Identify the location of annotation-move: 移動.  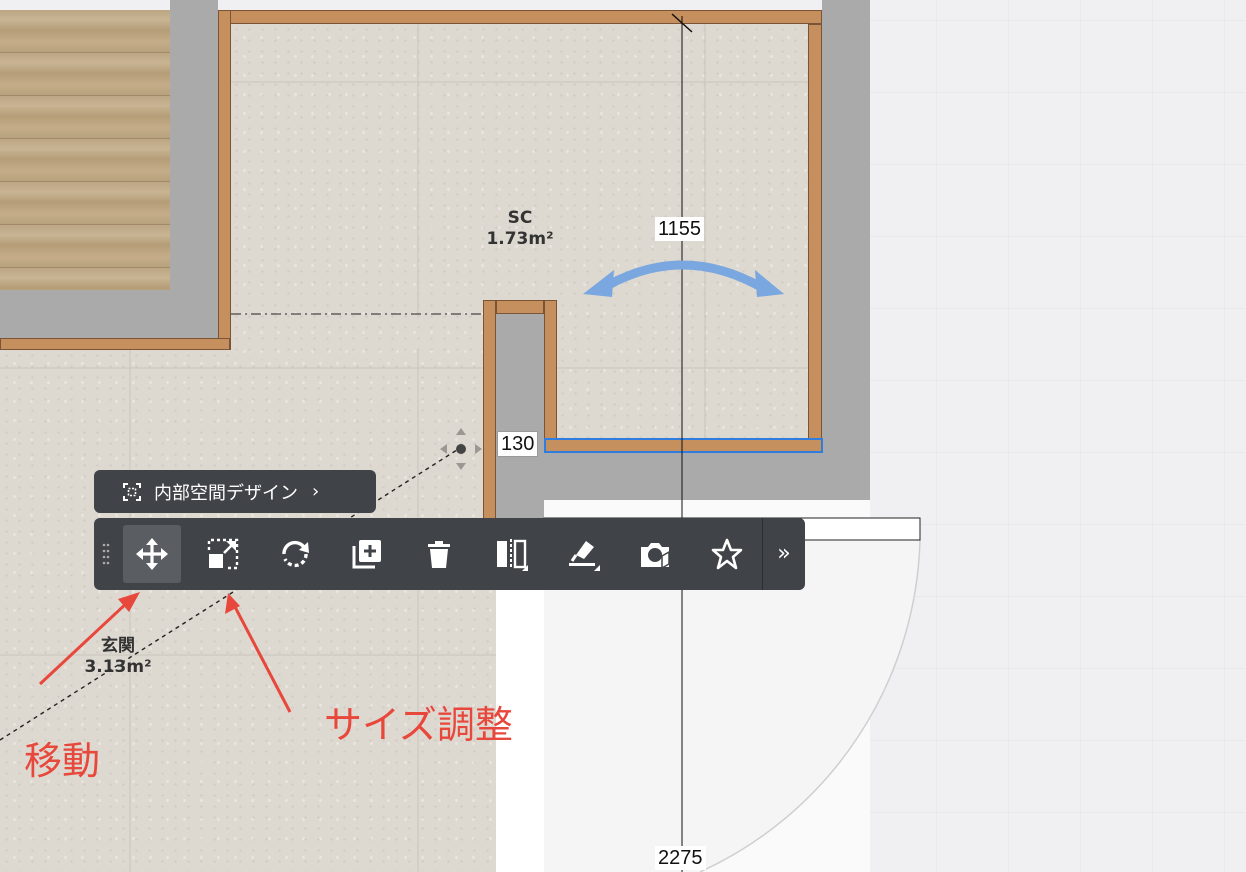
(62, 761).